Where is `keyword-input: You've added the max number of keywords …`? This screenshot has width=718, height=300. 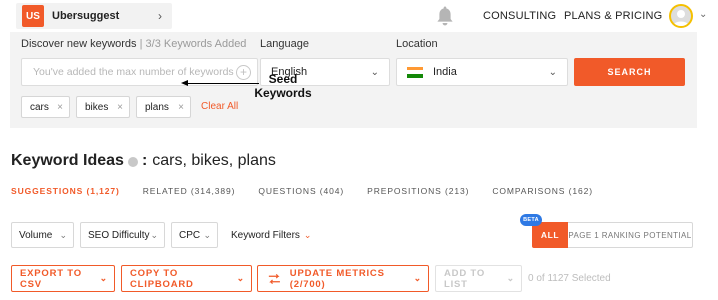
keyword-input: You've added the max number of keywords … is located at coordinates (139, 72).